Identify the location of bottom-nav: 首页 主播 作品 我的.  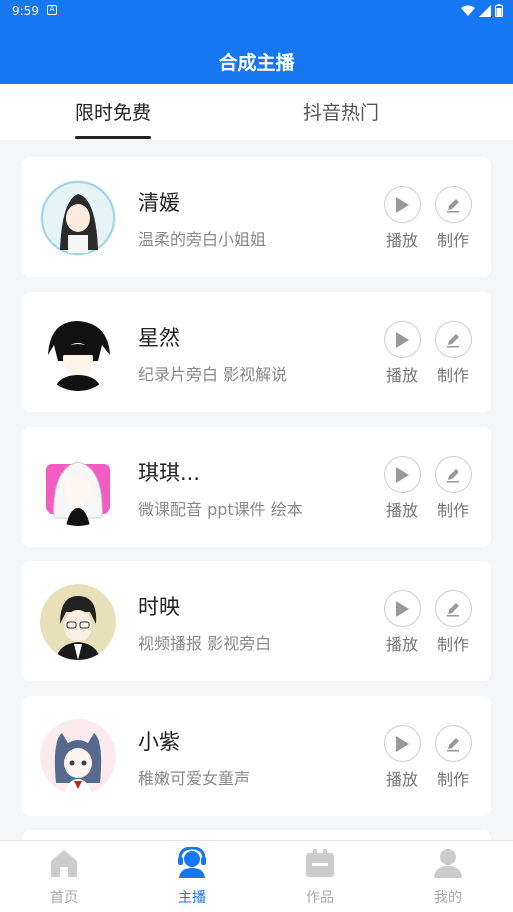
(256, 876).